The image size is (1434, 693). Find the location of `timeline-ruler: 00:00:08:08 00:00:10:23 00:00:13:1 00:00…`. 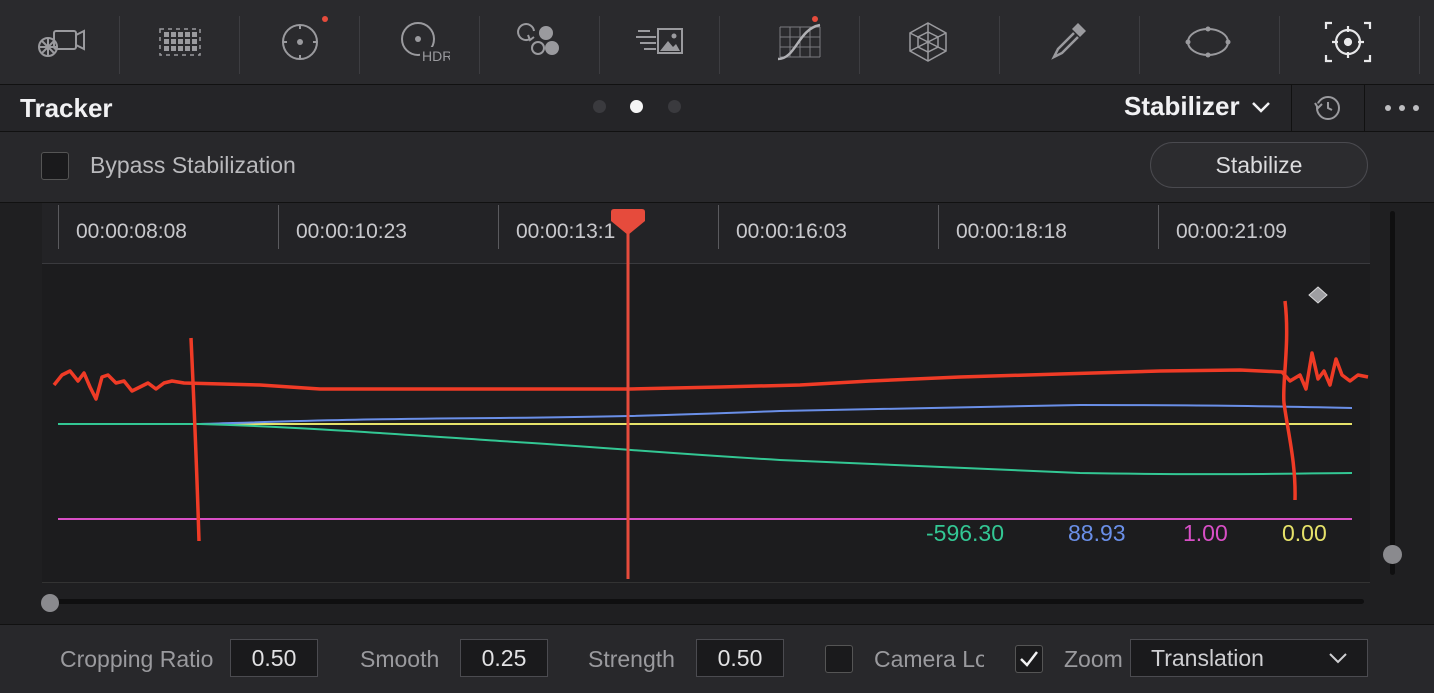

timeline-ruler: 00:00:08:08 00:00:10:23 00:00:13:1 00:00… is located at coordinates (706, 233).